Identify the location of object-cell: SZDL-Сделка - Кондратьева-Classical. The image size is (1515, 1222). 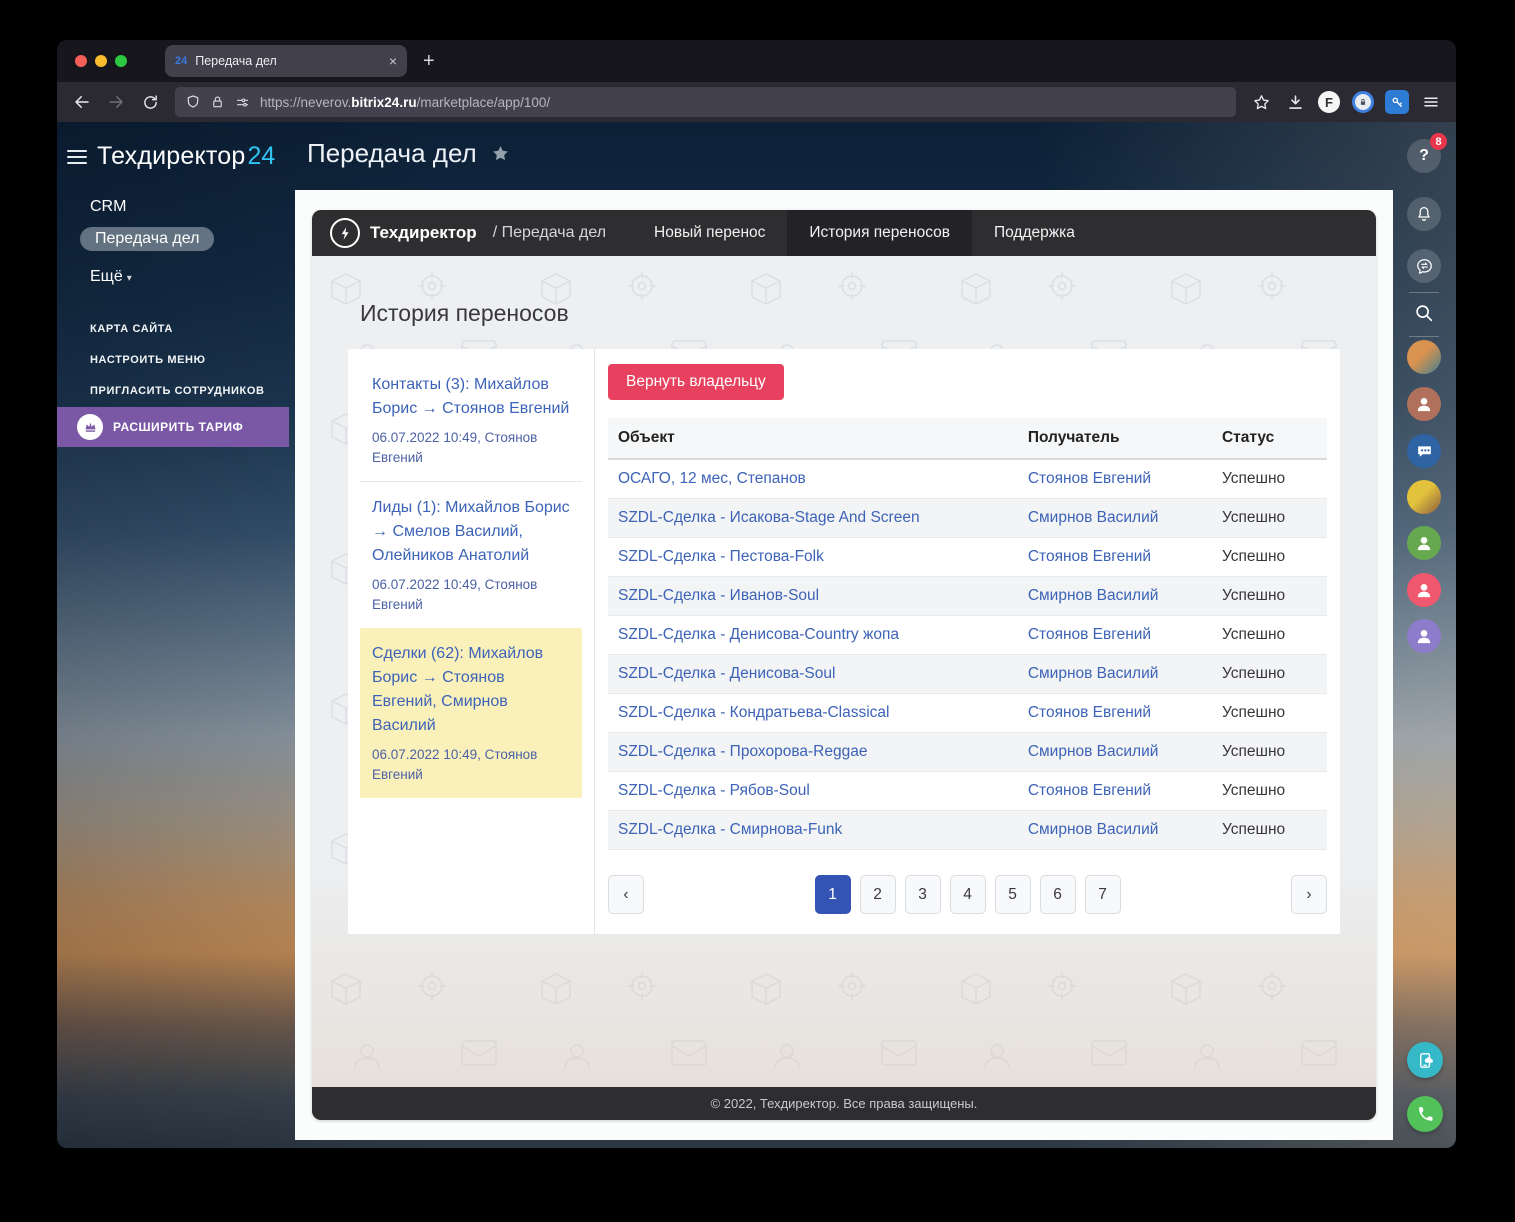
(813, 713).